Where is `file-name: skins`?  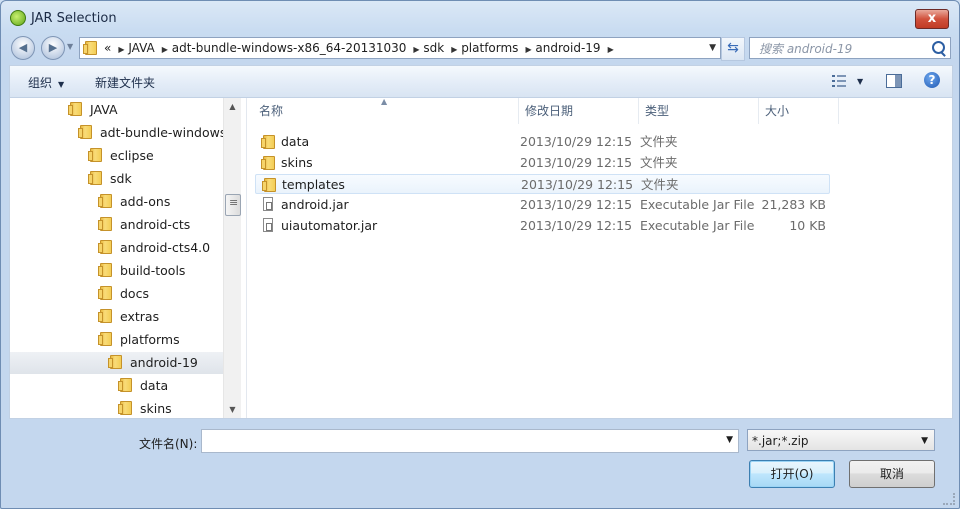
file-name: skins is located at coordinates (297, 162).